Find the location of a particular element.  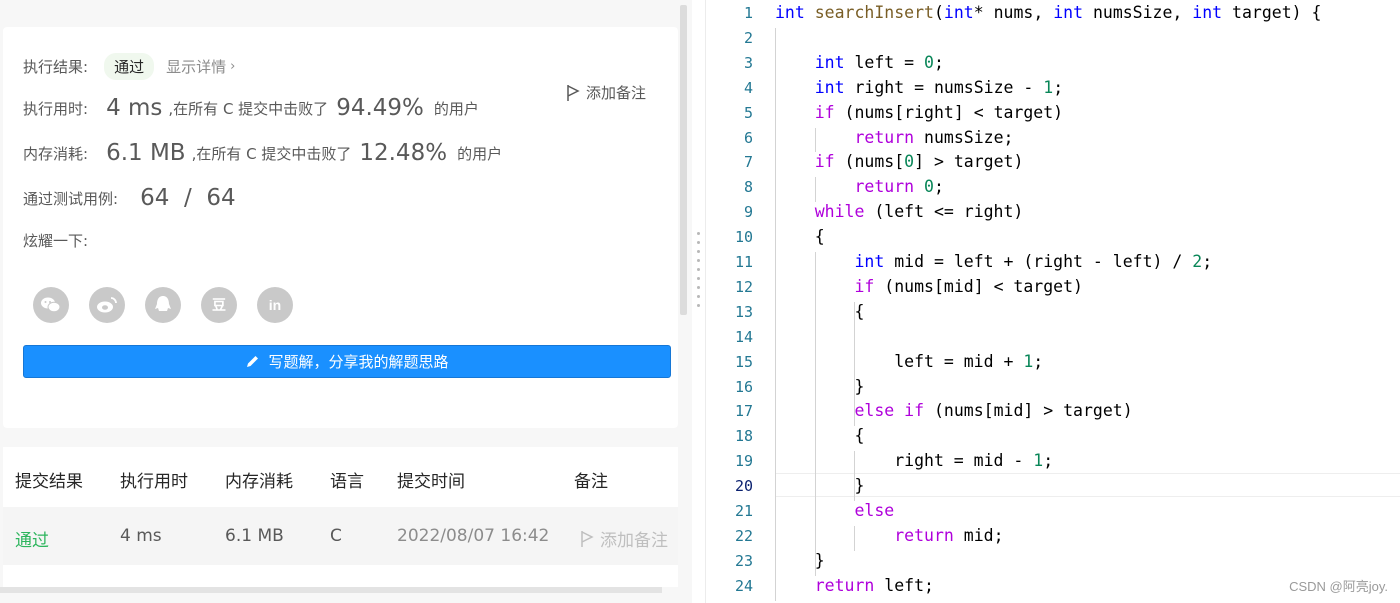

wechat-icon is located at coordinates (51, 305).